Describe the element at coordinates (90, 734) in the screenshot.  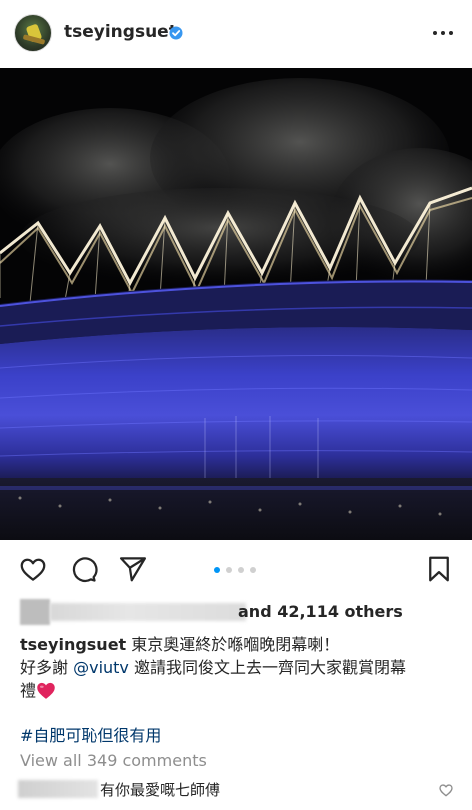
I see `caption-hashtag: #自肥可恥但很有用` at that location.